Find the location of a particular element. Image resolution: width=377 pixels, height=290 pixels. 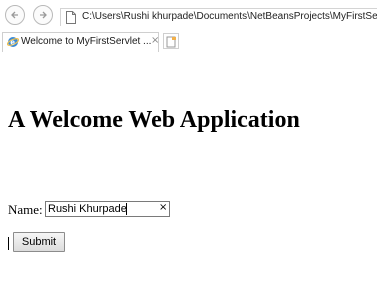

back-button is located at coordinates (15, 15).